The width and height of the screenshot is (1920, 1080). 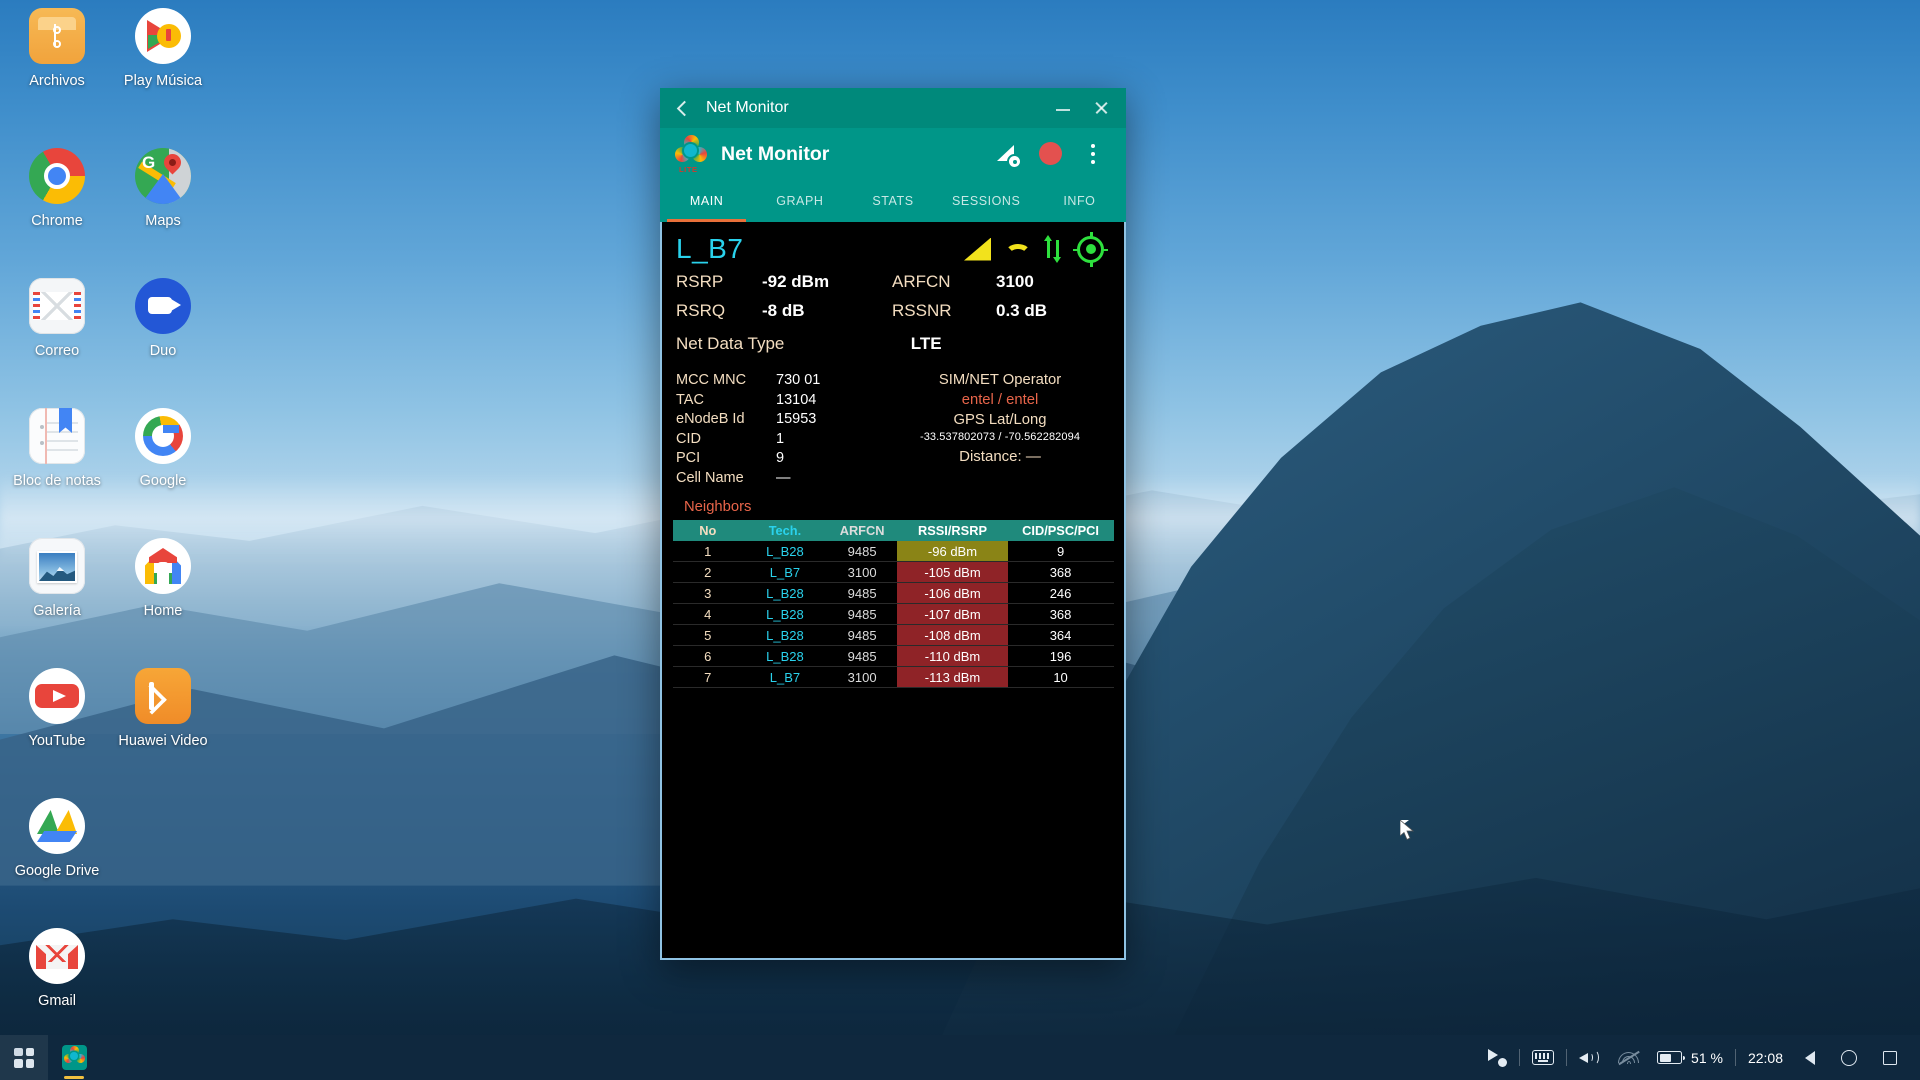 What do you see at coordinates (1060, 551) in the screenshot?
I see `cell-cid: 9` at bounding box center [1060, 551].